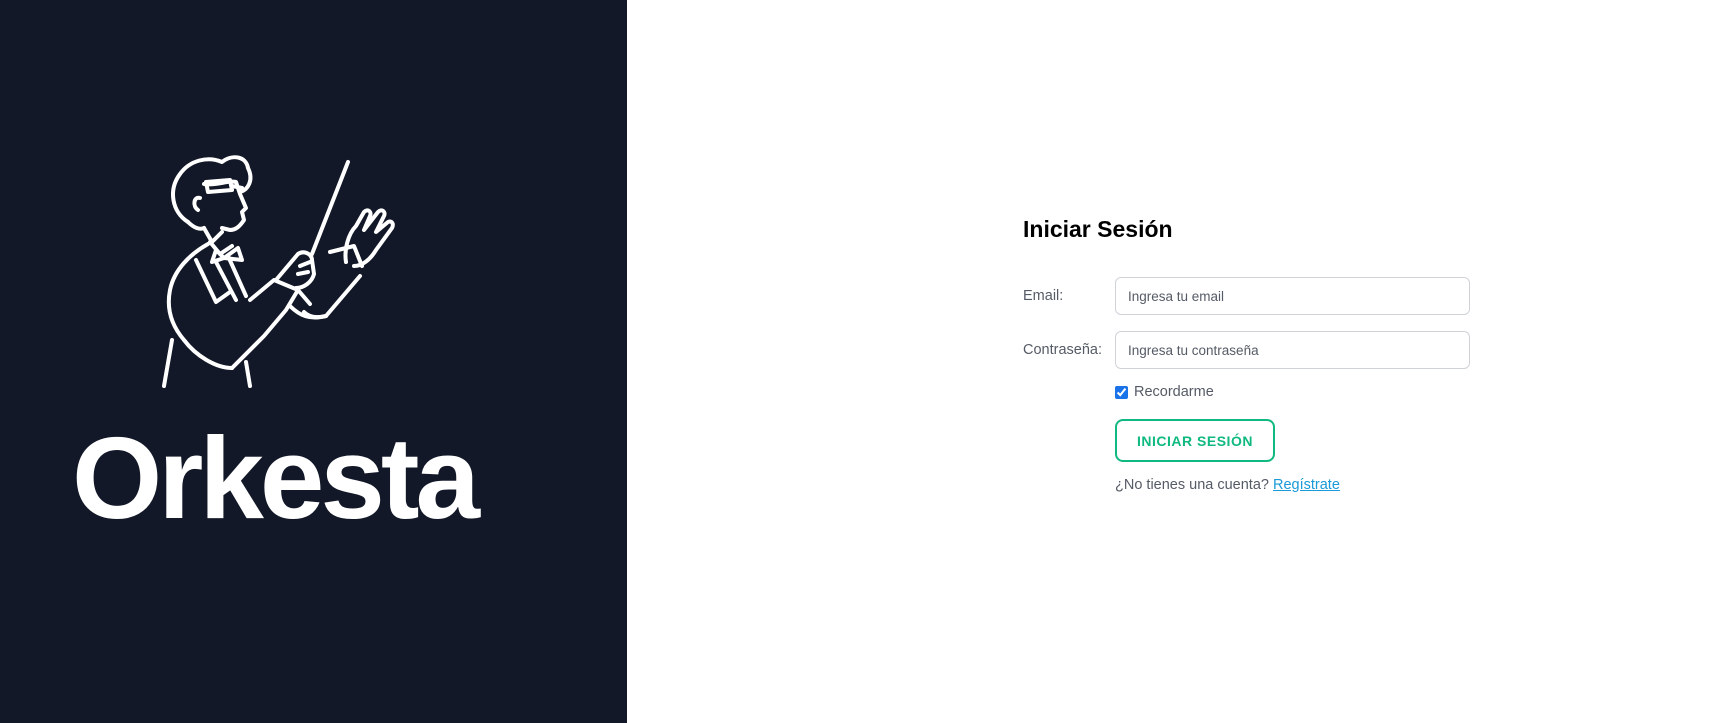 The image size is (1717, 723). What do you see at coordinates (1043, 296) in the screenshot?
I see `email-label: Email:` at bounding box center [1043, 296].